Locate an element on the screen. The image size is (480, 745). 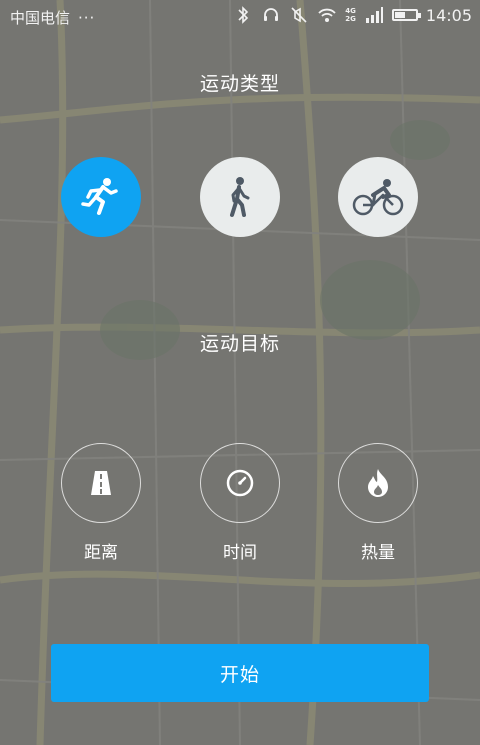
cycling-option-button is located at coordinates (378, 197).